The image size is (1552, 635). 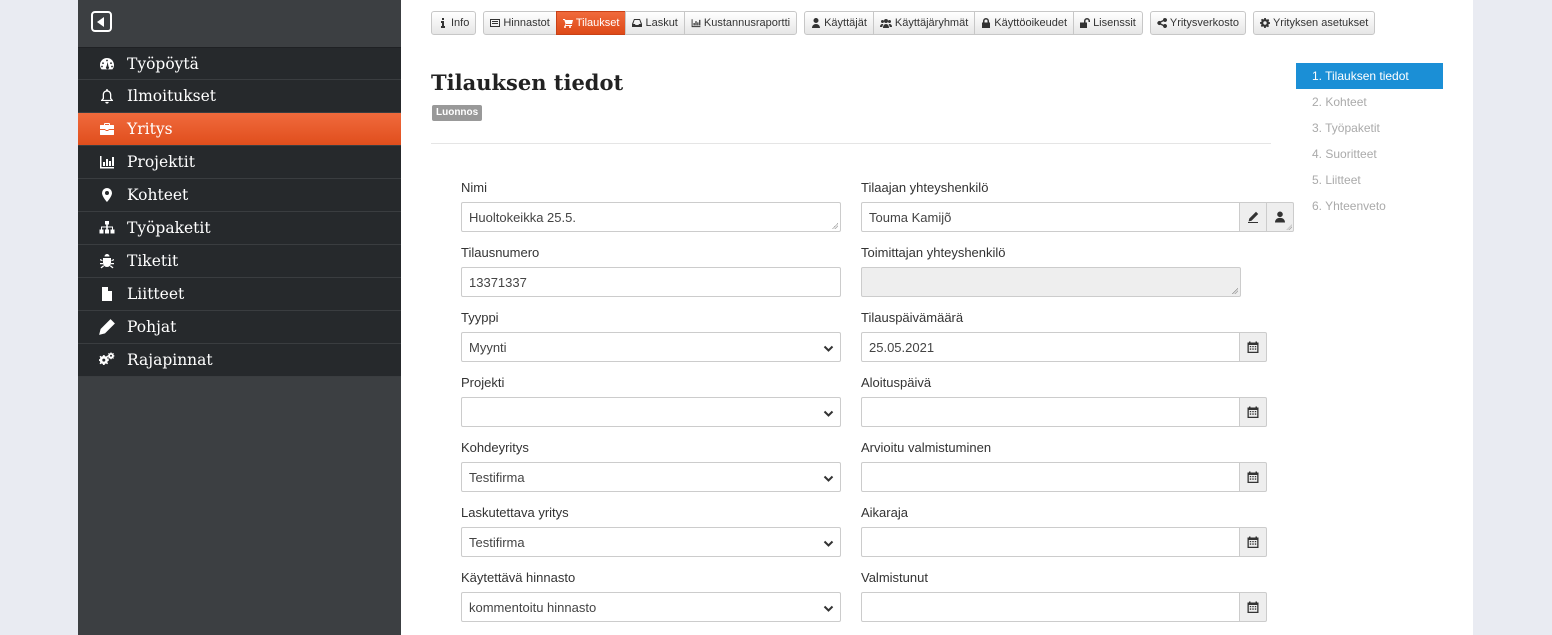 I want to click on yrityksen-asetukset-button-label: Yrityksen asetukset, so click(x=1320, y=23).